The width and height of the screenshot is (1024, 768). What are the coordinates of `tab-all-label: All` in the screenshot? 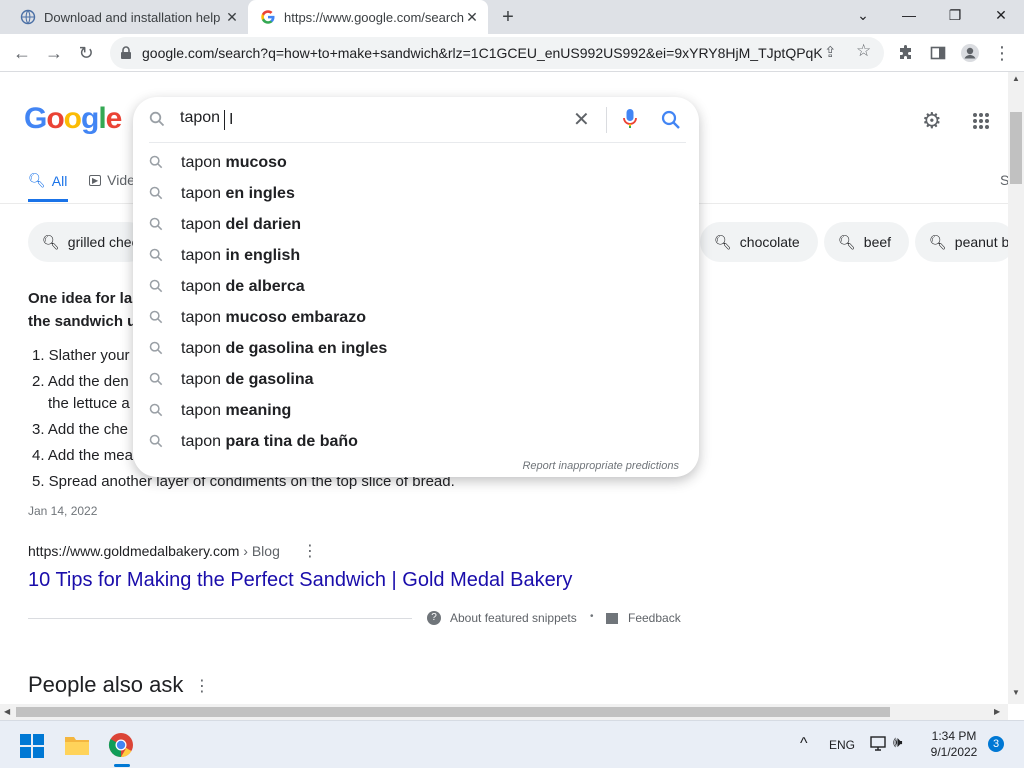 It's located at (59, 180).